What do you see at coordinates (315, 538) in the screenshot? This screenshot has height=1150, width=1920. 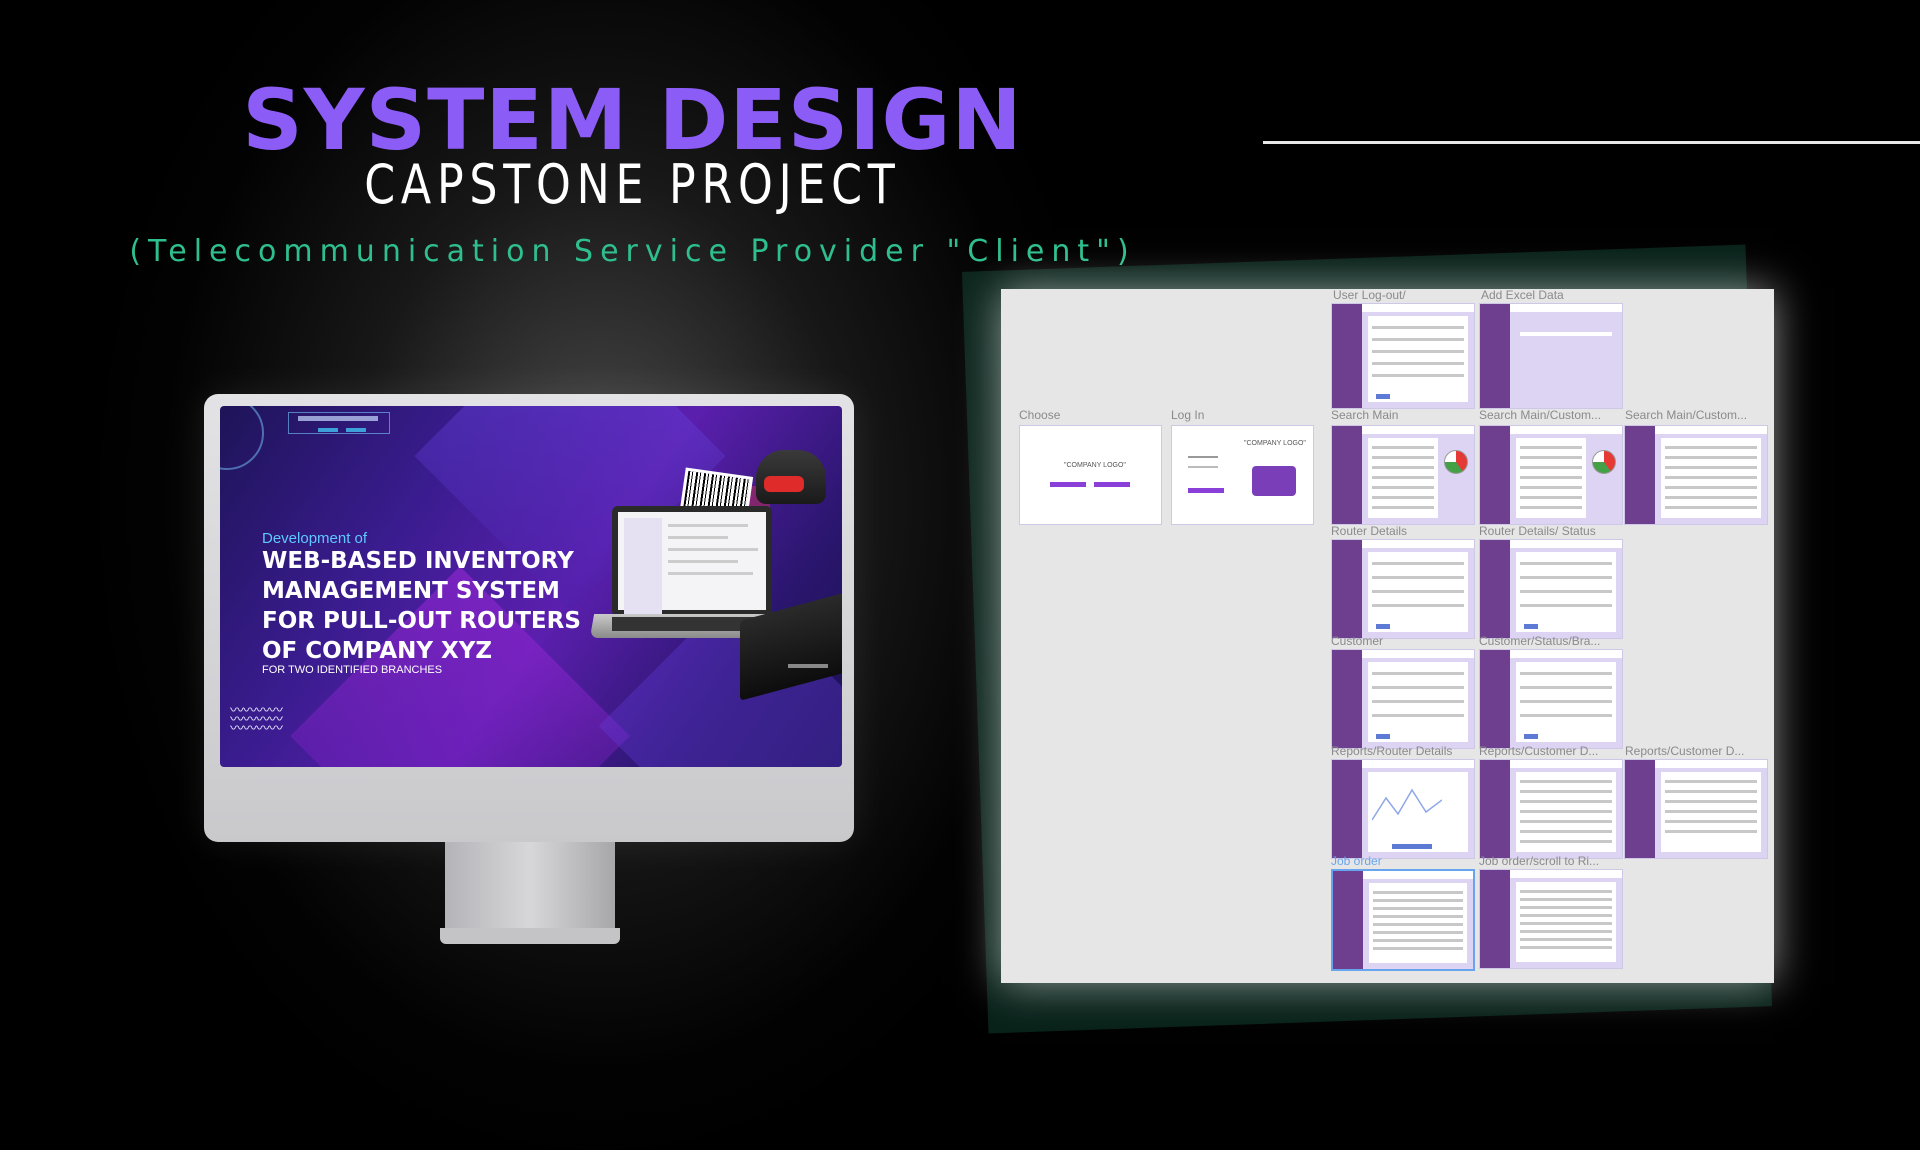 I see `screen-development-of: Development of` at bounding box center [315, 538].